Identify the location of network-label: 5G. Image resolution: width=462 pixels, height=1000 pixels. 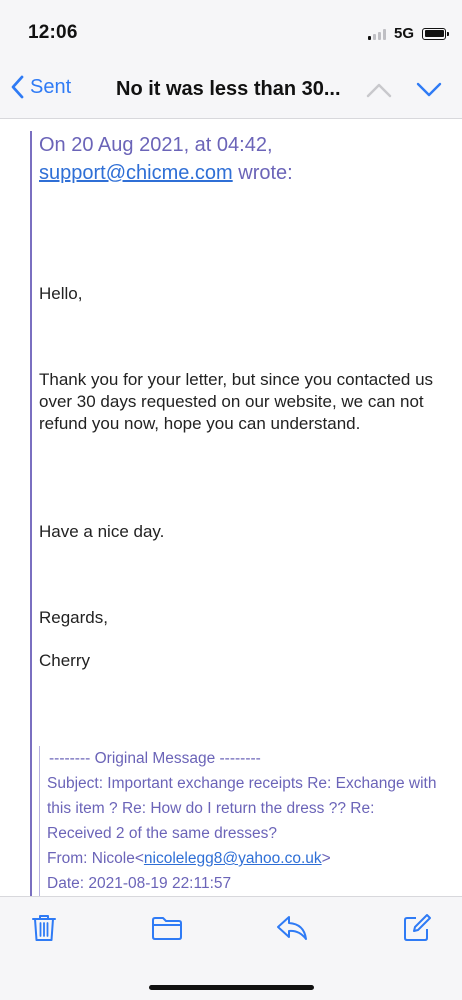
(403, 33).